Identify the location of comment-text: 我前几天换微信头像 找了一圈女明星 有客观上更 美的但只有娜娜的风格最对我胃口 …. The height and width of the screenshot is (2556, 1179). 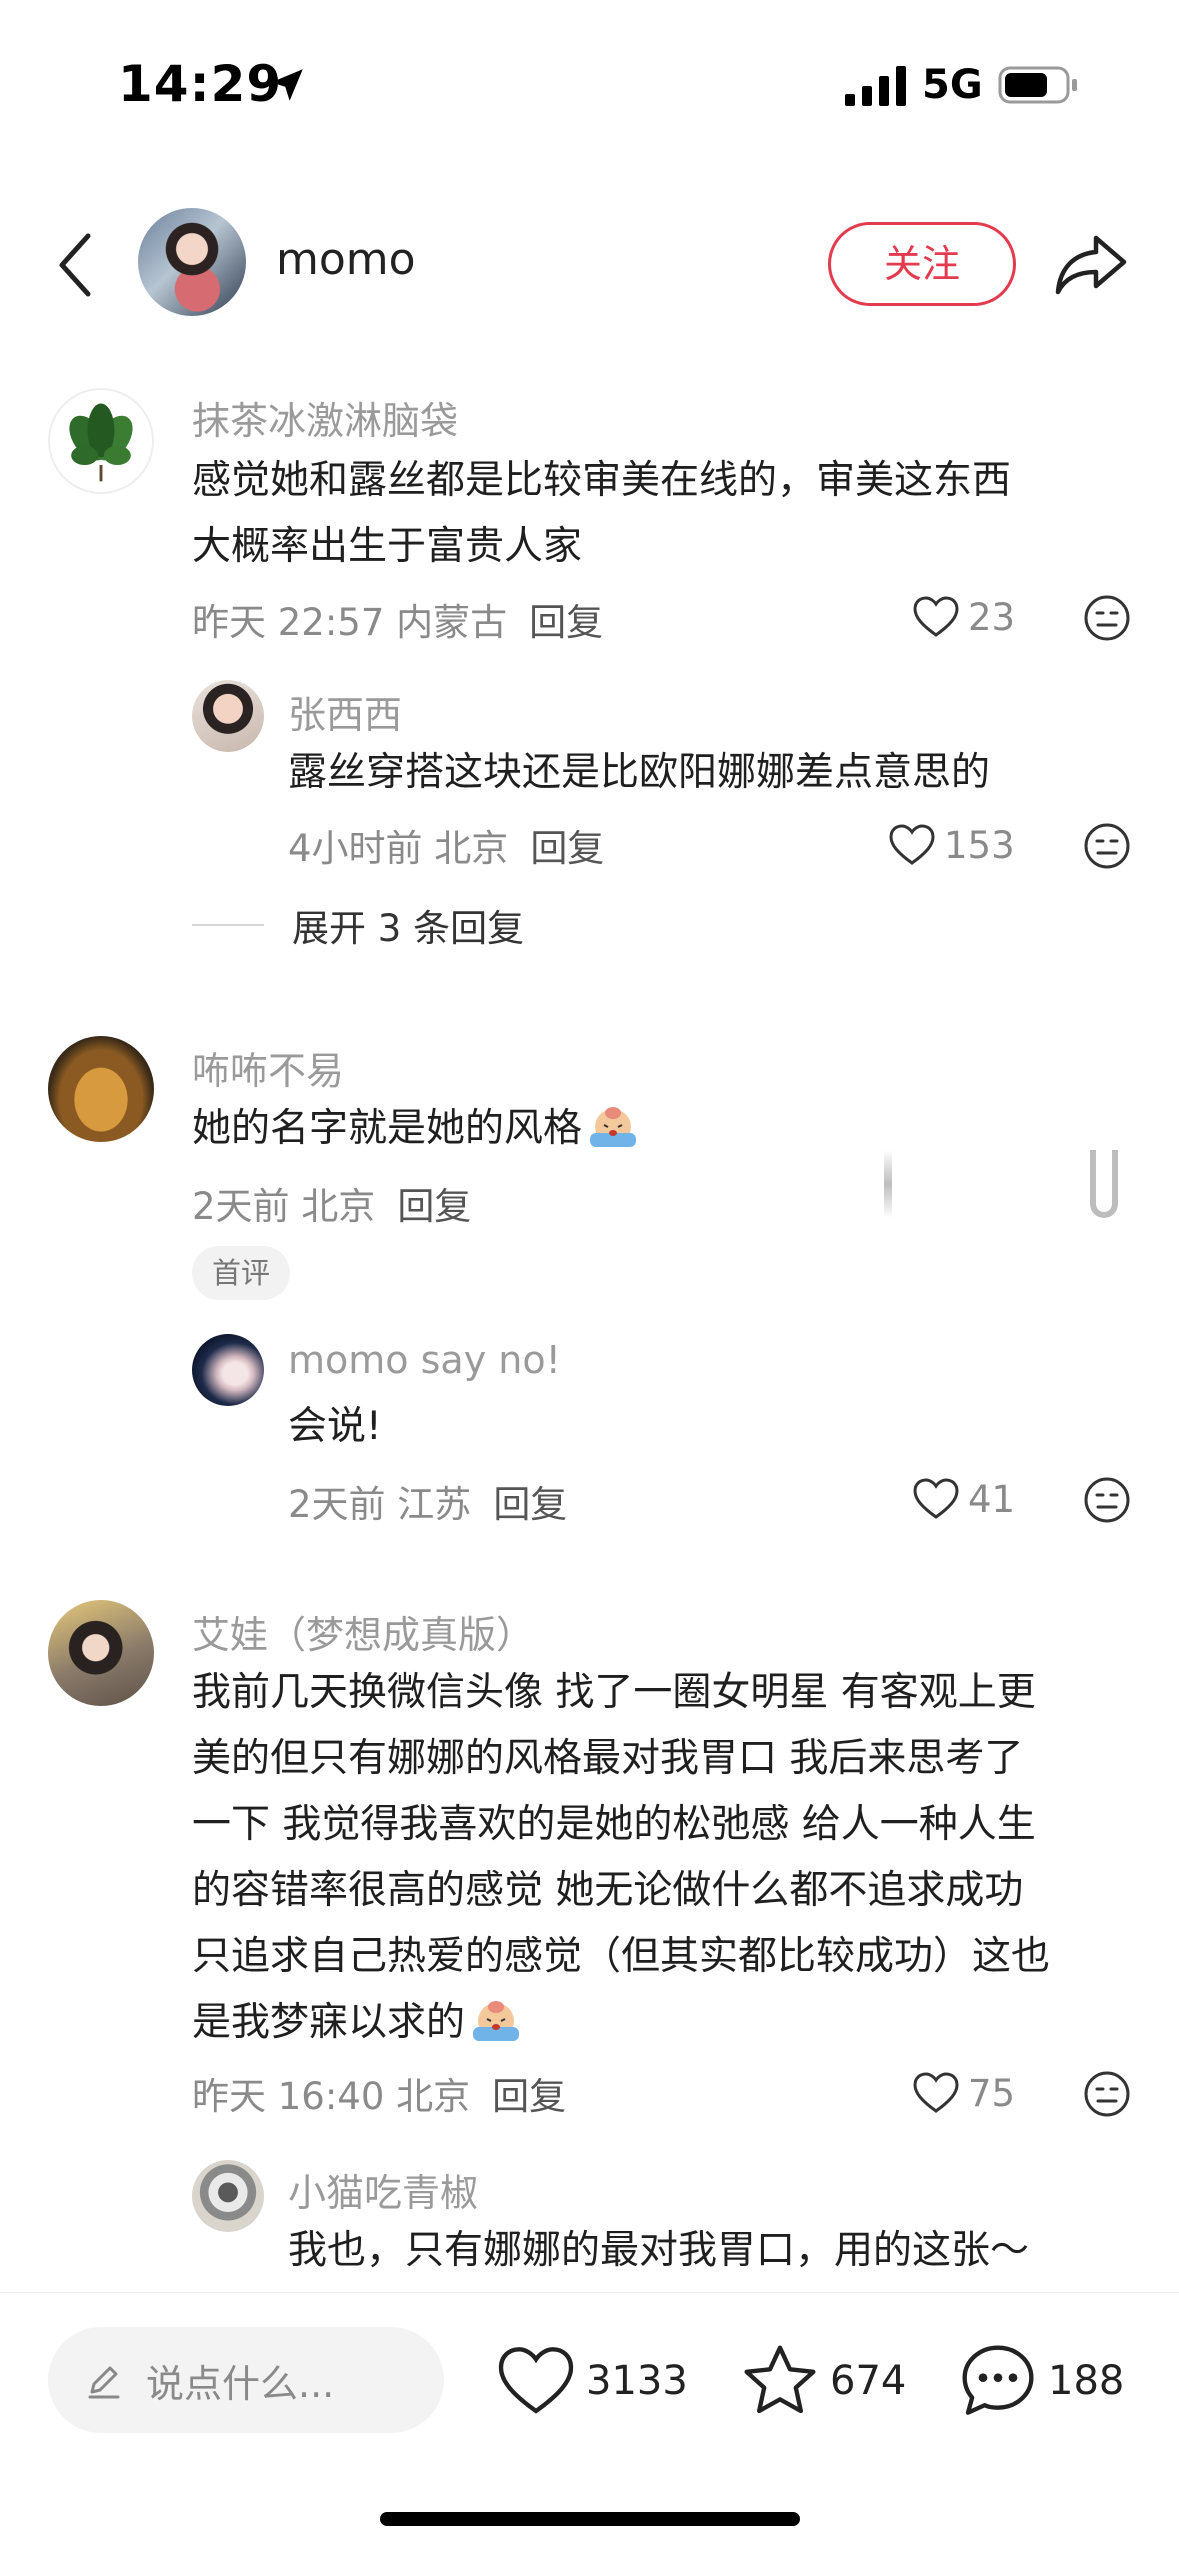
(621, 1858).